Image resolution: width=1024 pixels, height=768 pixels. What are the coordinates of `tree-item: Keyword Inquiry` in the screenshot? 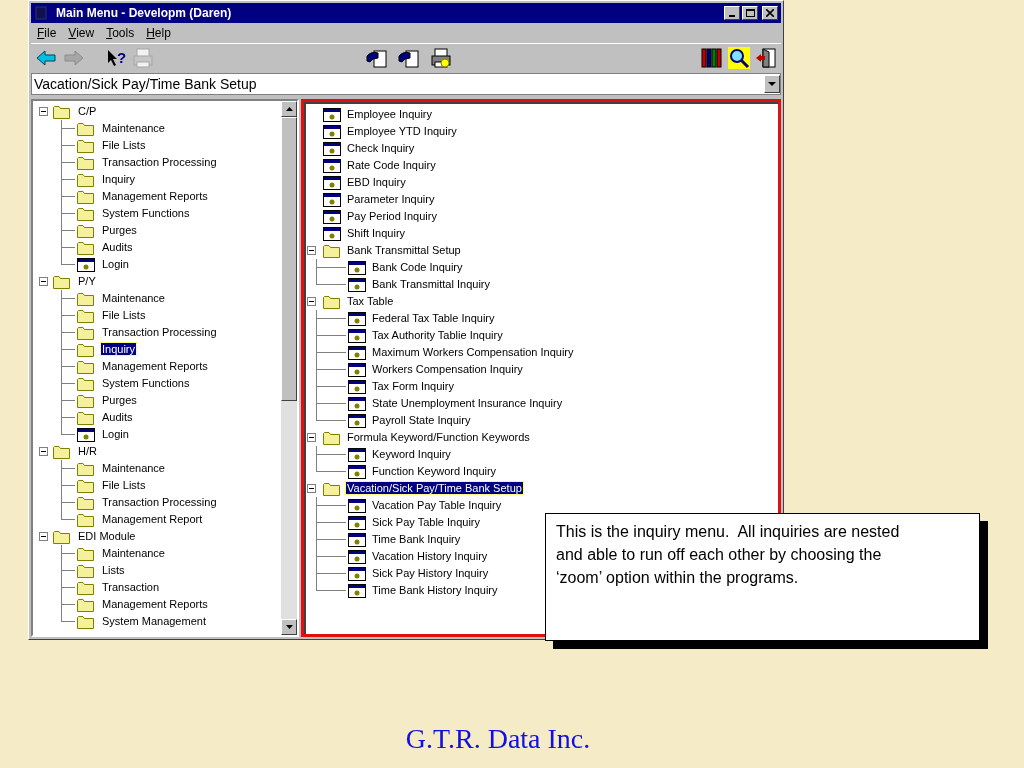 It's located at (411, 454).